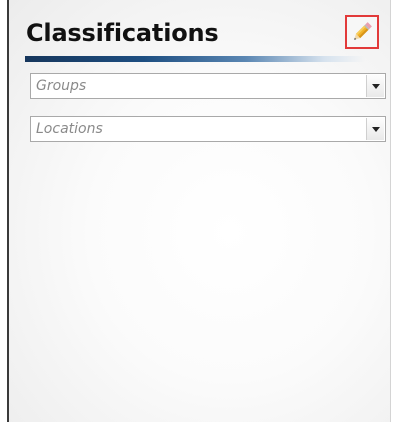 Image resolution: width=401 pixels, height=422 pixels. What do you see at coordinates (69, 129) in the screenshot?
I see `locations-placeholder: Locations` at bounding box center [69, 129].